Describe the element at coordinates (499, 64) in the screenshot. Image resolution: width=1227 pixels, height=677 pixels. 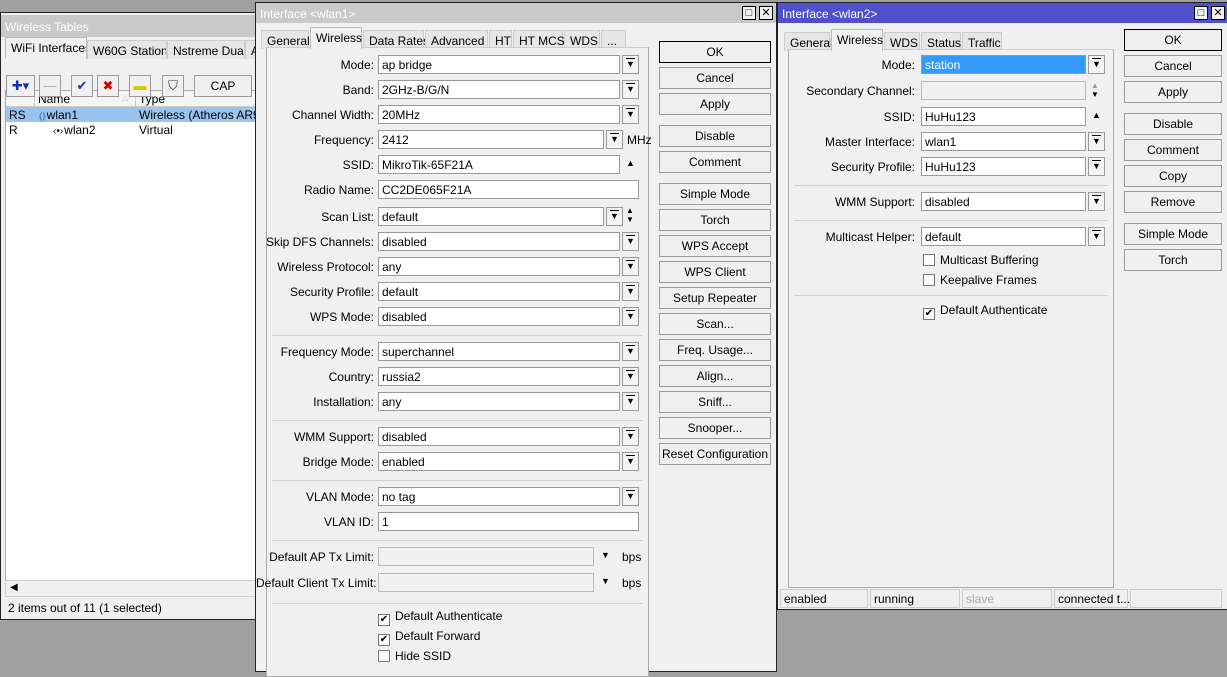
I see `mode-input: ap bridge` at that location.